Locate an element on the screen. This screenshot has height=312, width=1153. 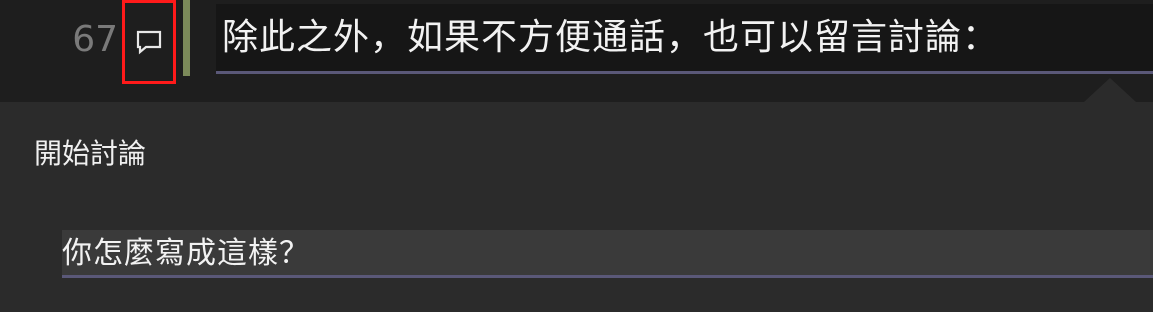
popover-caret is located at coordinates (1110, 90).